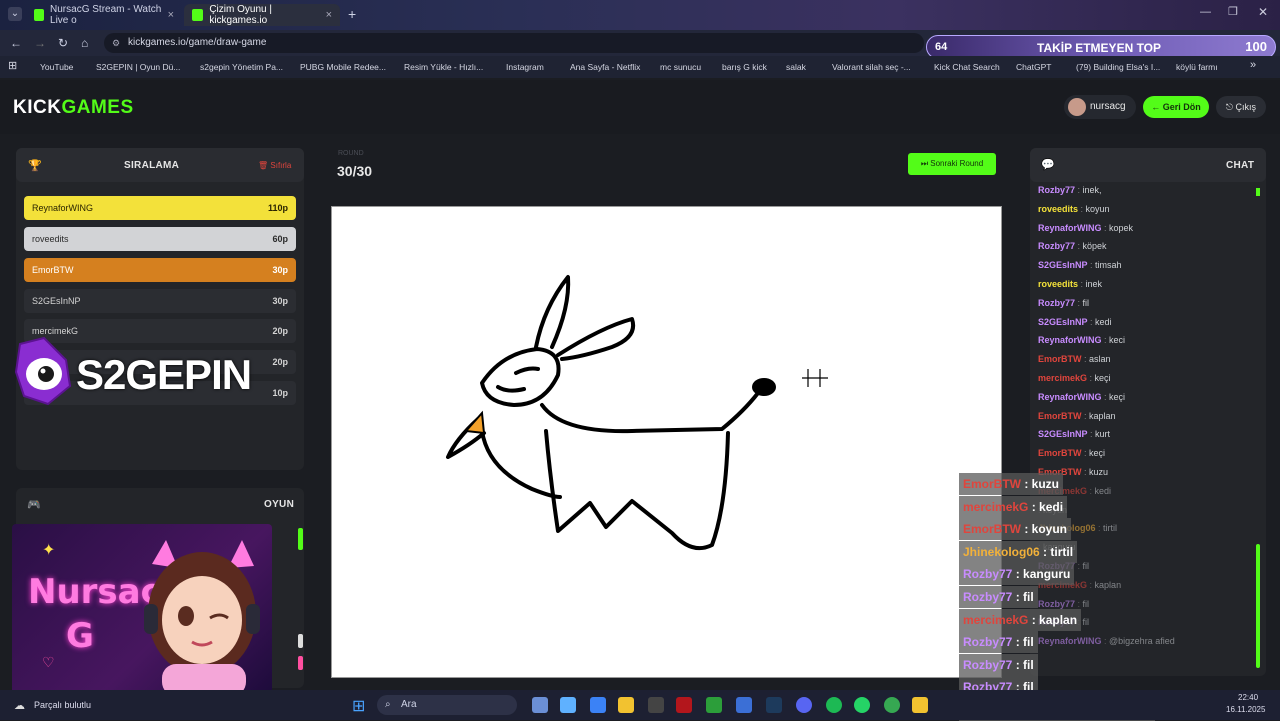 This screenshot has height=721, width=1280. Describe the element at coordinates (714, 705) in the screenshot. I see `minecraft-icon` at that location.